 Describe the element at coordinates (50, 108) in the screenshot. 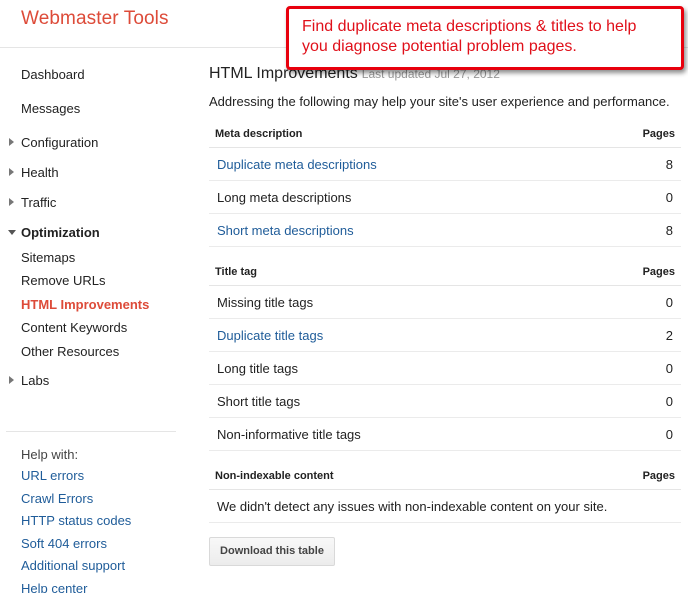

I see `sidebar-item-messages: Messages` at that location.